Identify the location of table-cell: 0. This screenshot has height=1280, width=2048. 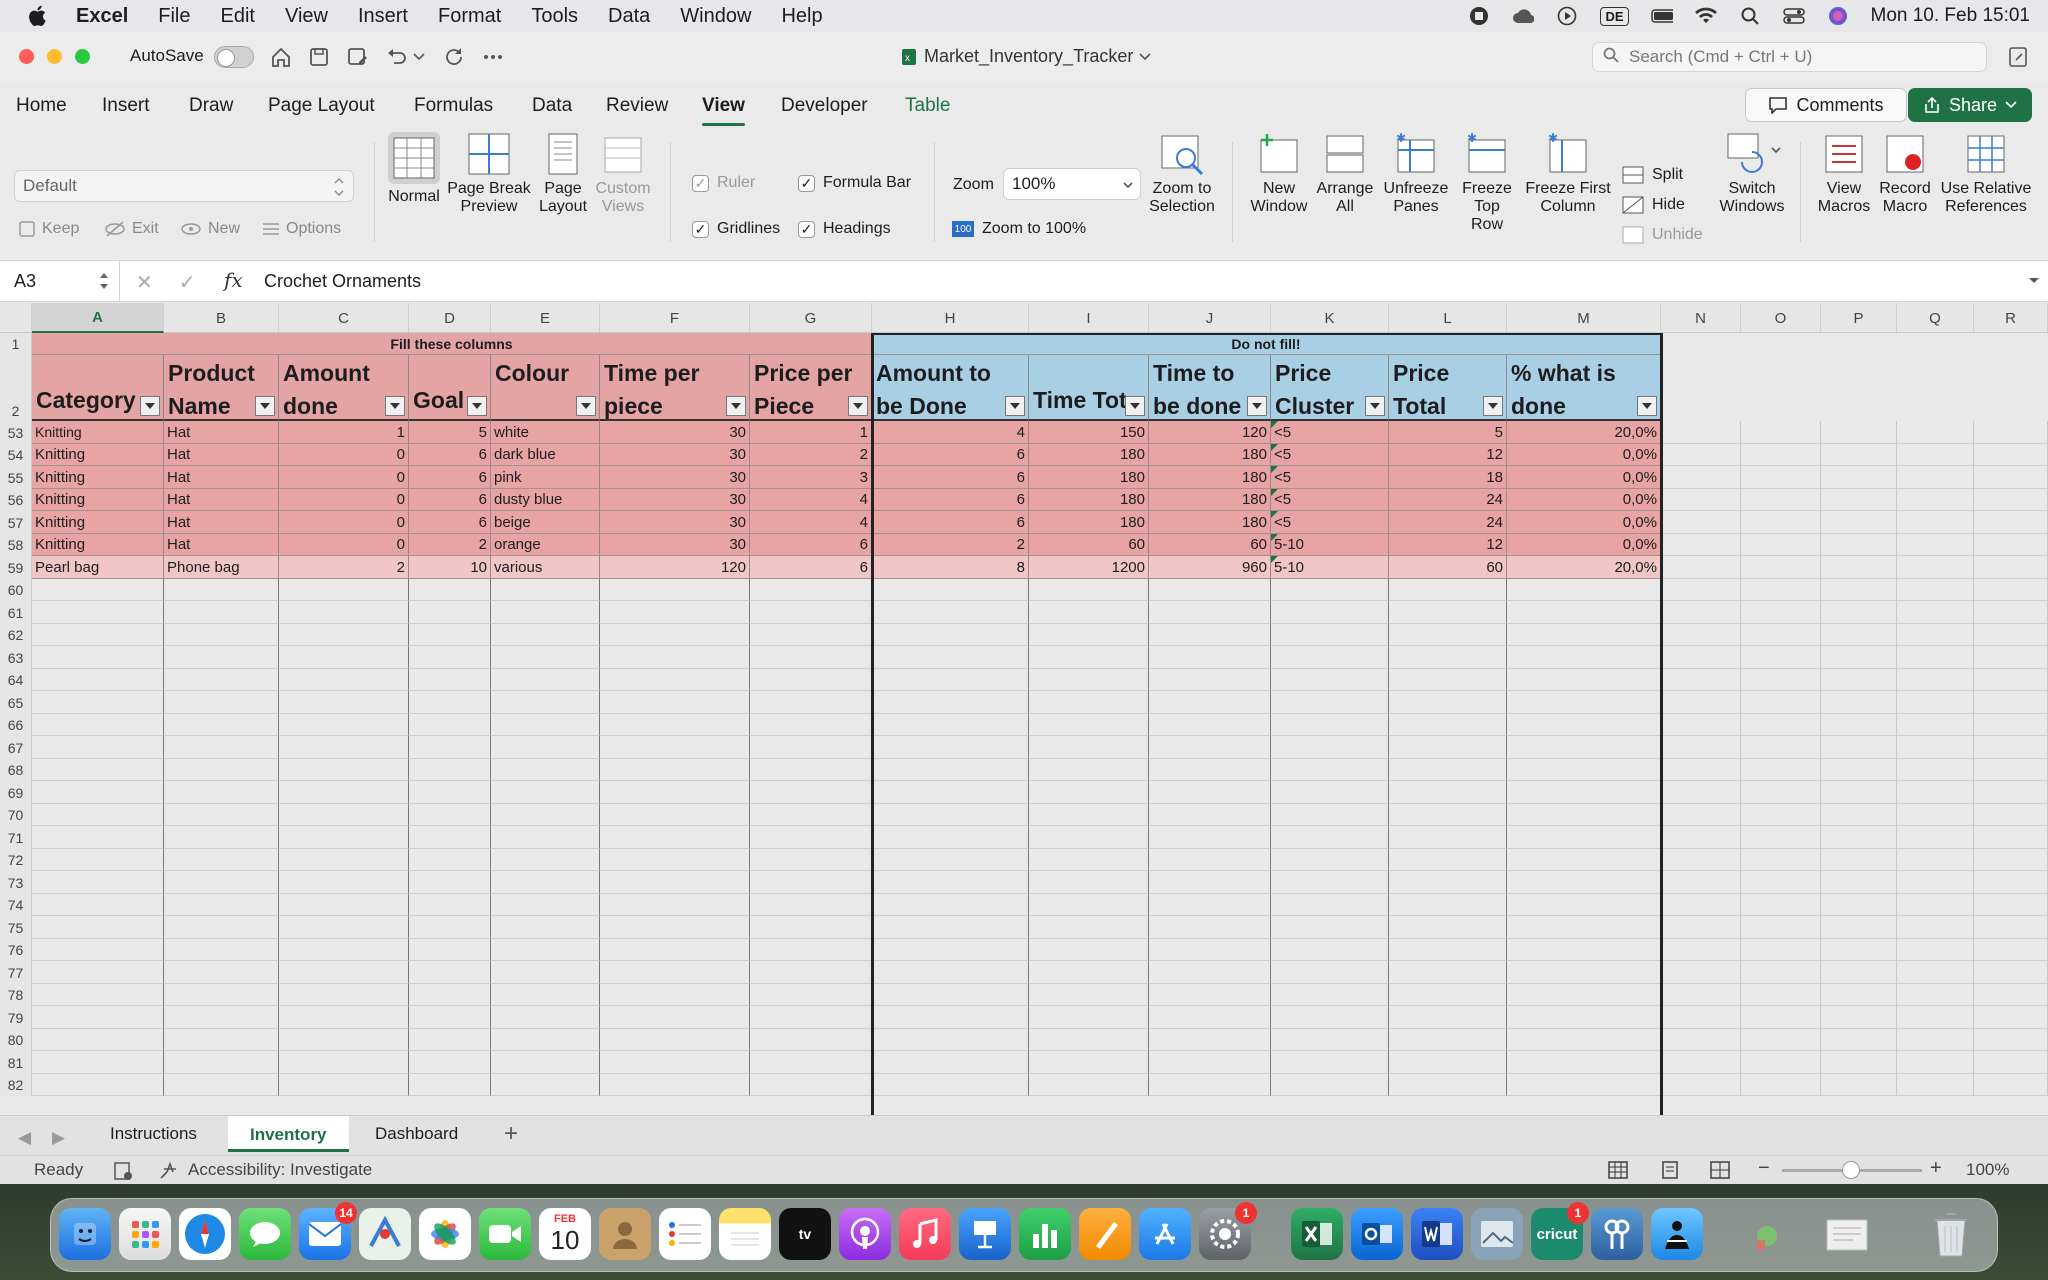
(344, 477).